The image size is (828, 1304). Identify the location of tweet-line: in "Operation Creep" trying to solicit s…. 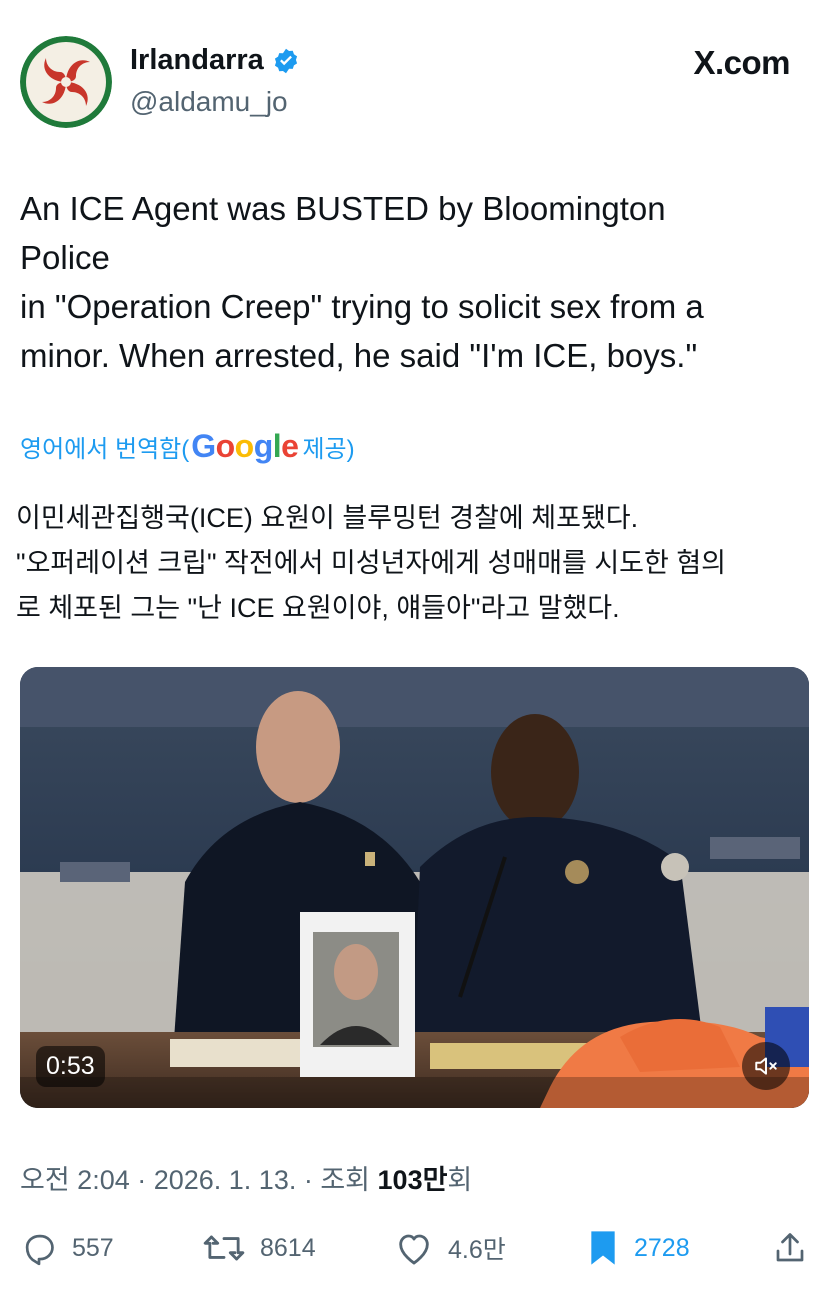
(362, 306).